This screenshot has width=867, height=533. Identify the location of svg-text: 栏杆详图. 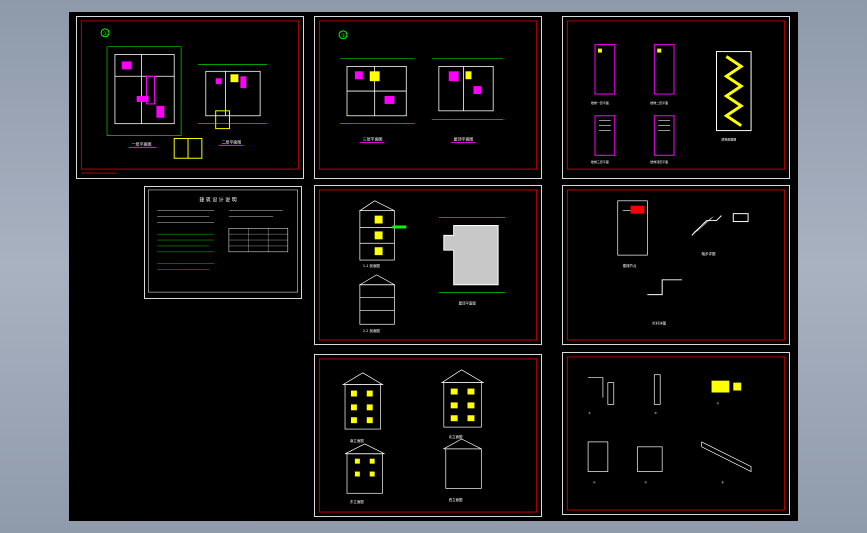
(659, 322).